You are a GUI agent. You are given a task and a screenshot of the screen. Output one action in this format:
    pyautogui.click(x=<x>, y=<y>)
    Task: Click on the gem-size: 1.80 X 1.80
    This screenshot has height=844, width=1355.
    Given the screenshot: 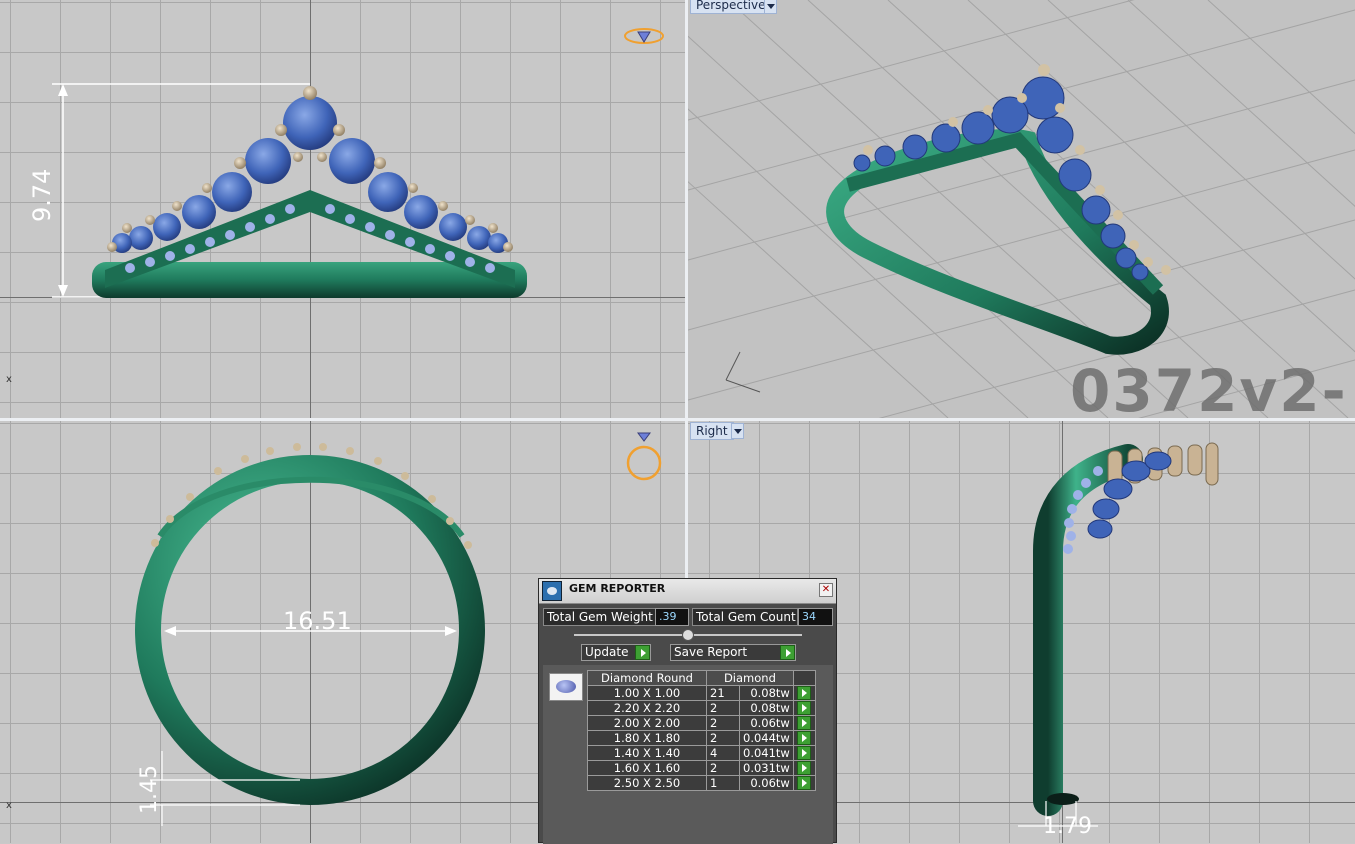 What is the action you would take?
    pyautogui.click(x=647, y=738)
    